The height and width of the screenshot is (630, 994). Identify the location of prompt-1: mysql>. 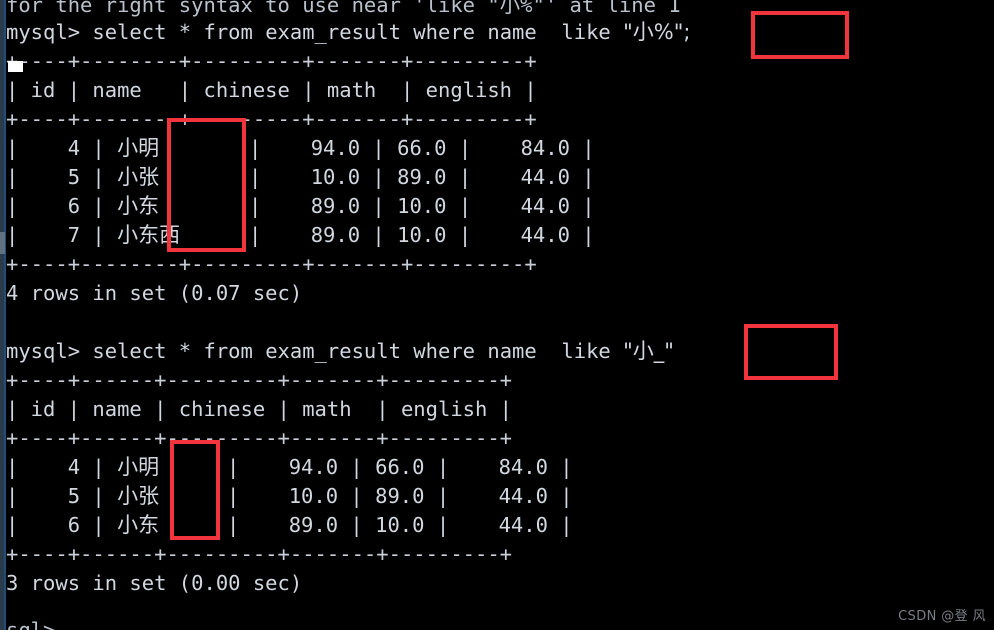
(43, 32).